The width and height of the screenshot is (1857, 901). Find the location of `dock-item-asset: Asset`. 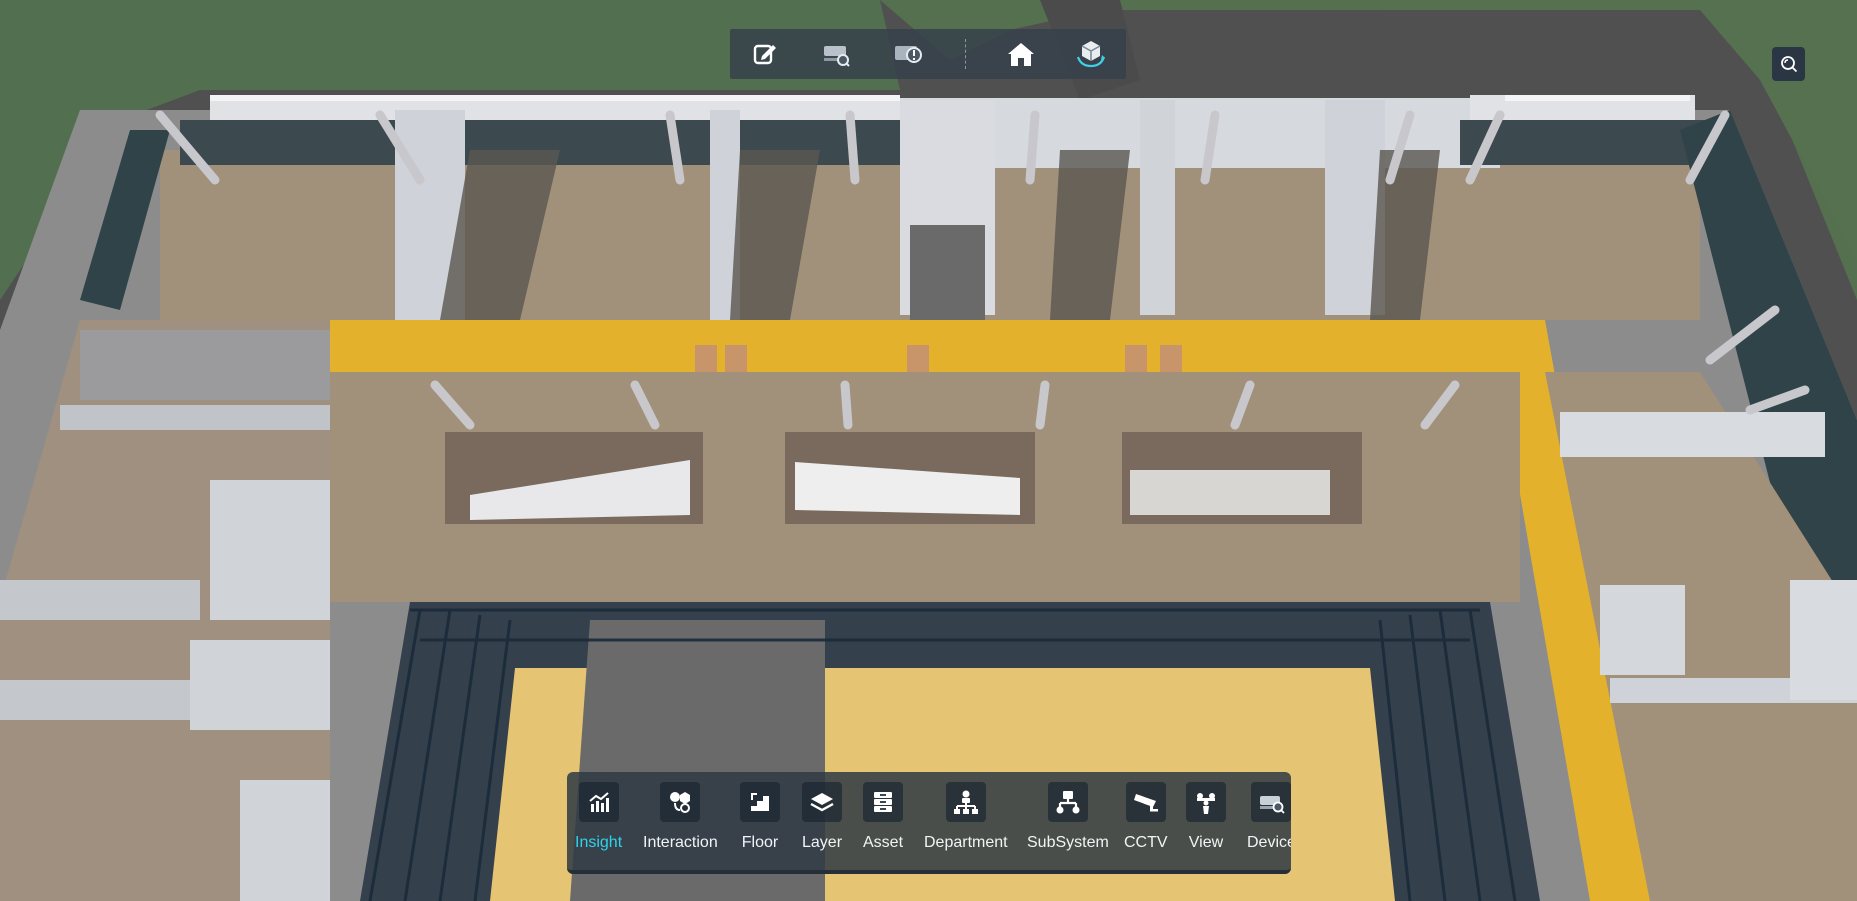

dock-item-asset: Asset is located at coordinates (883, 824).